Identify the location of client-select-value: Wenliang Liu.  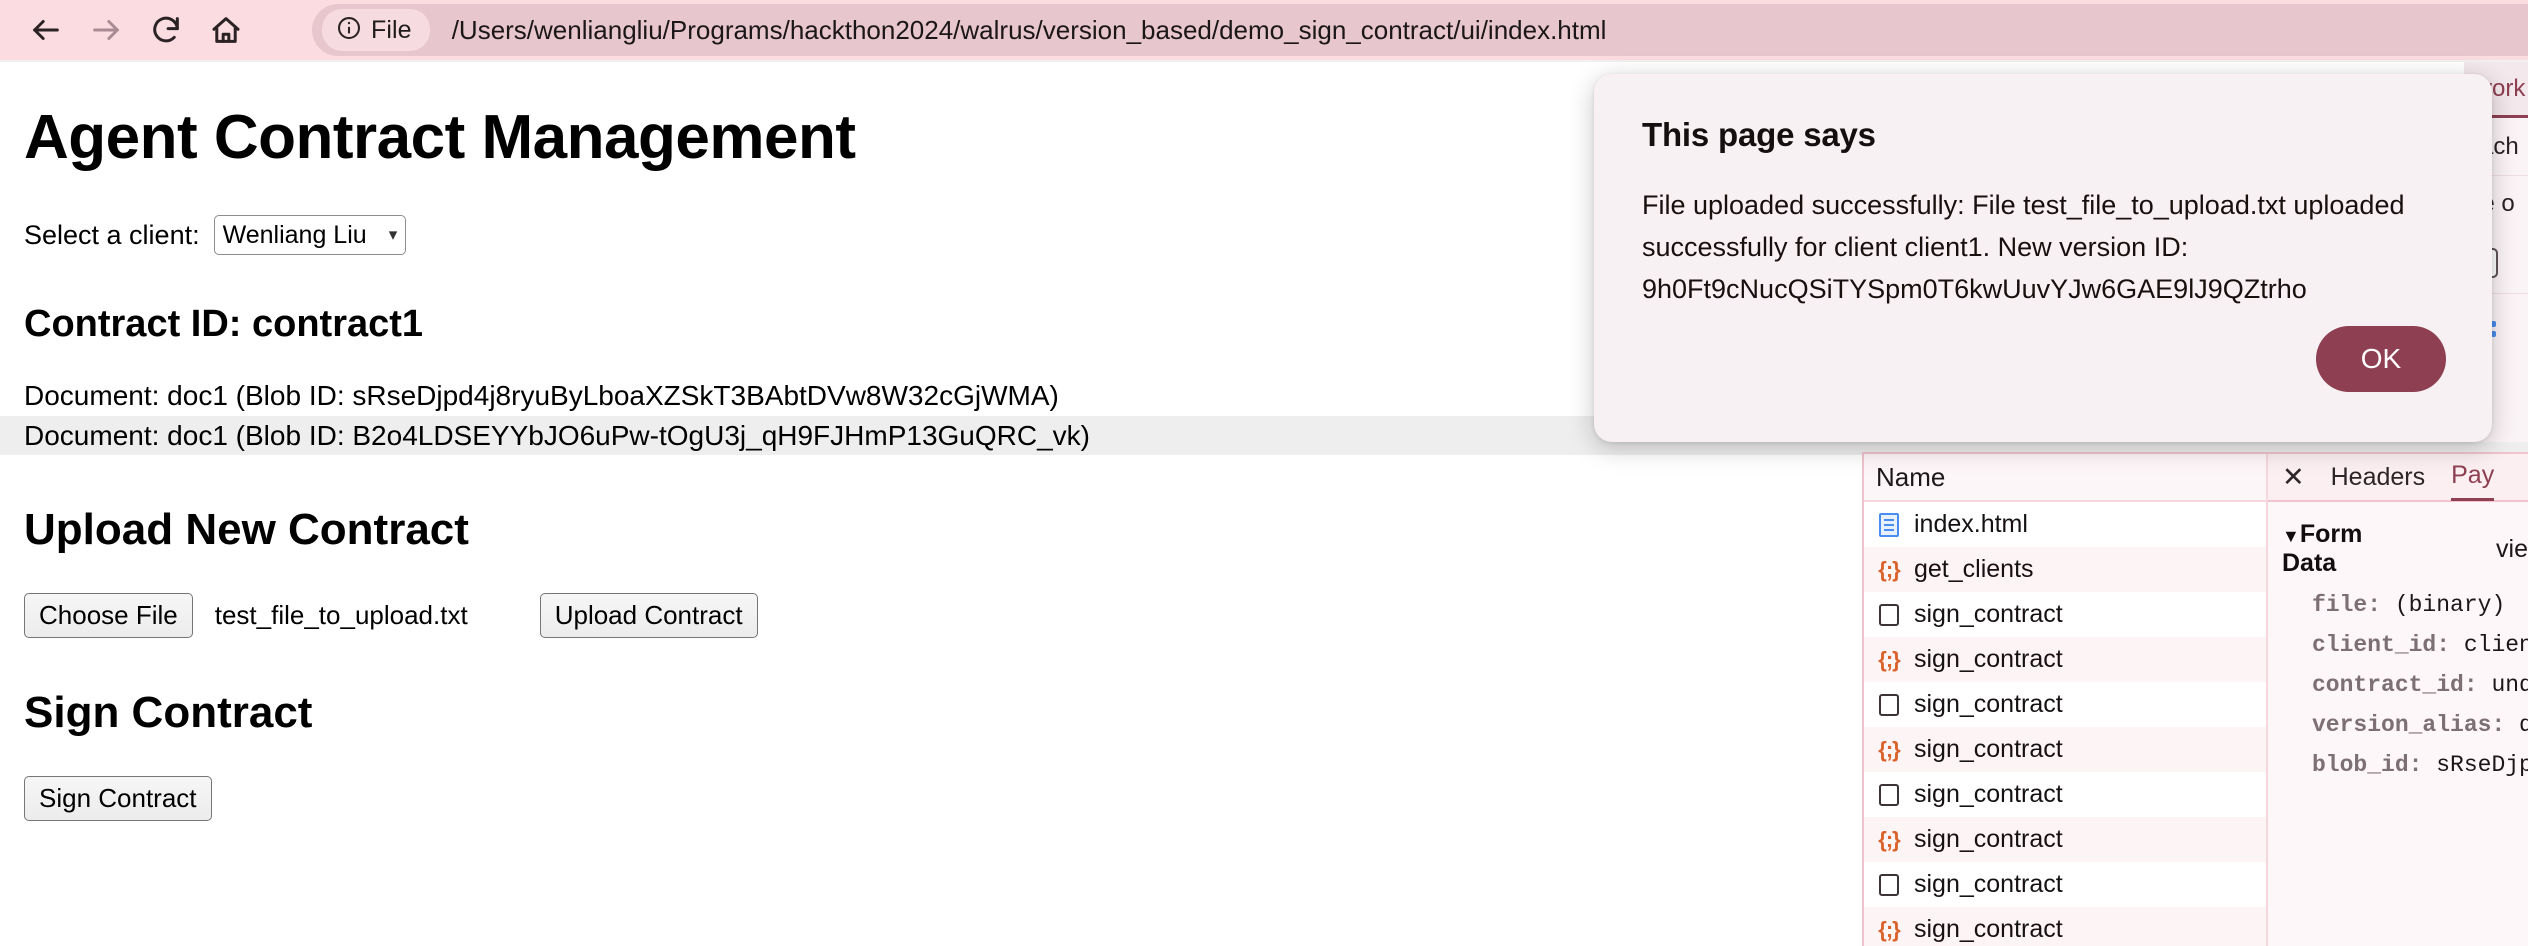
(294, 234).